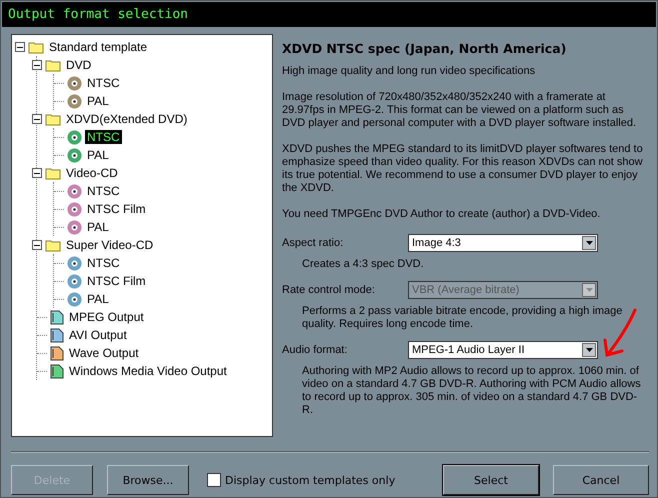  What do you see at coordinates (491, 480) in the screenshot?
I see `select-button: Select` at bounding box center [491, 480].